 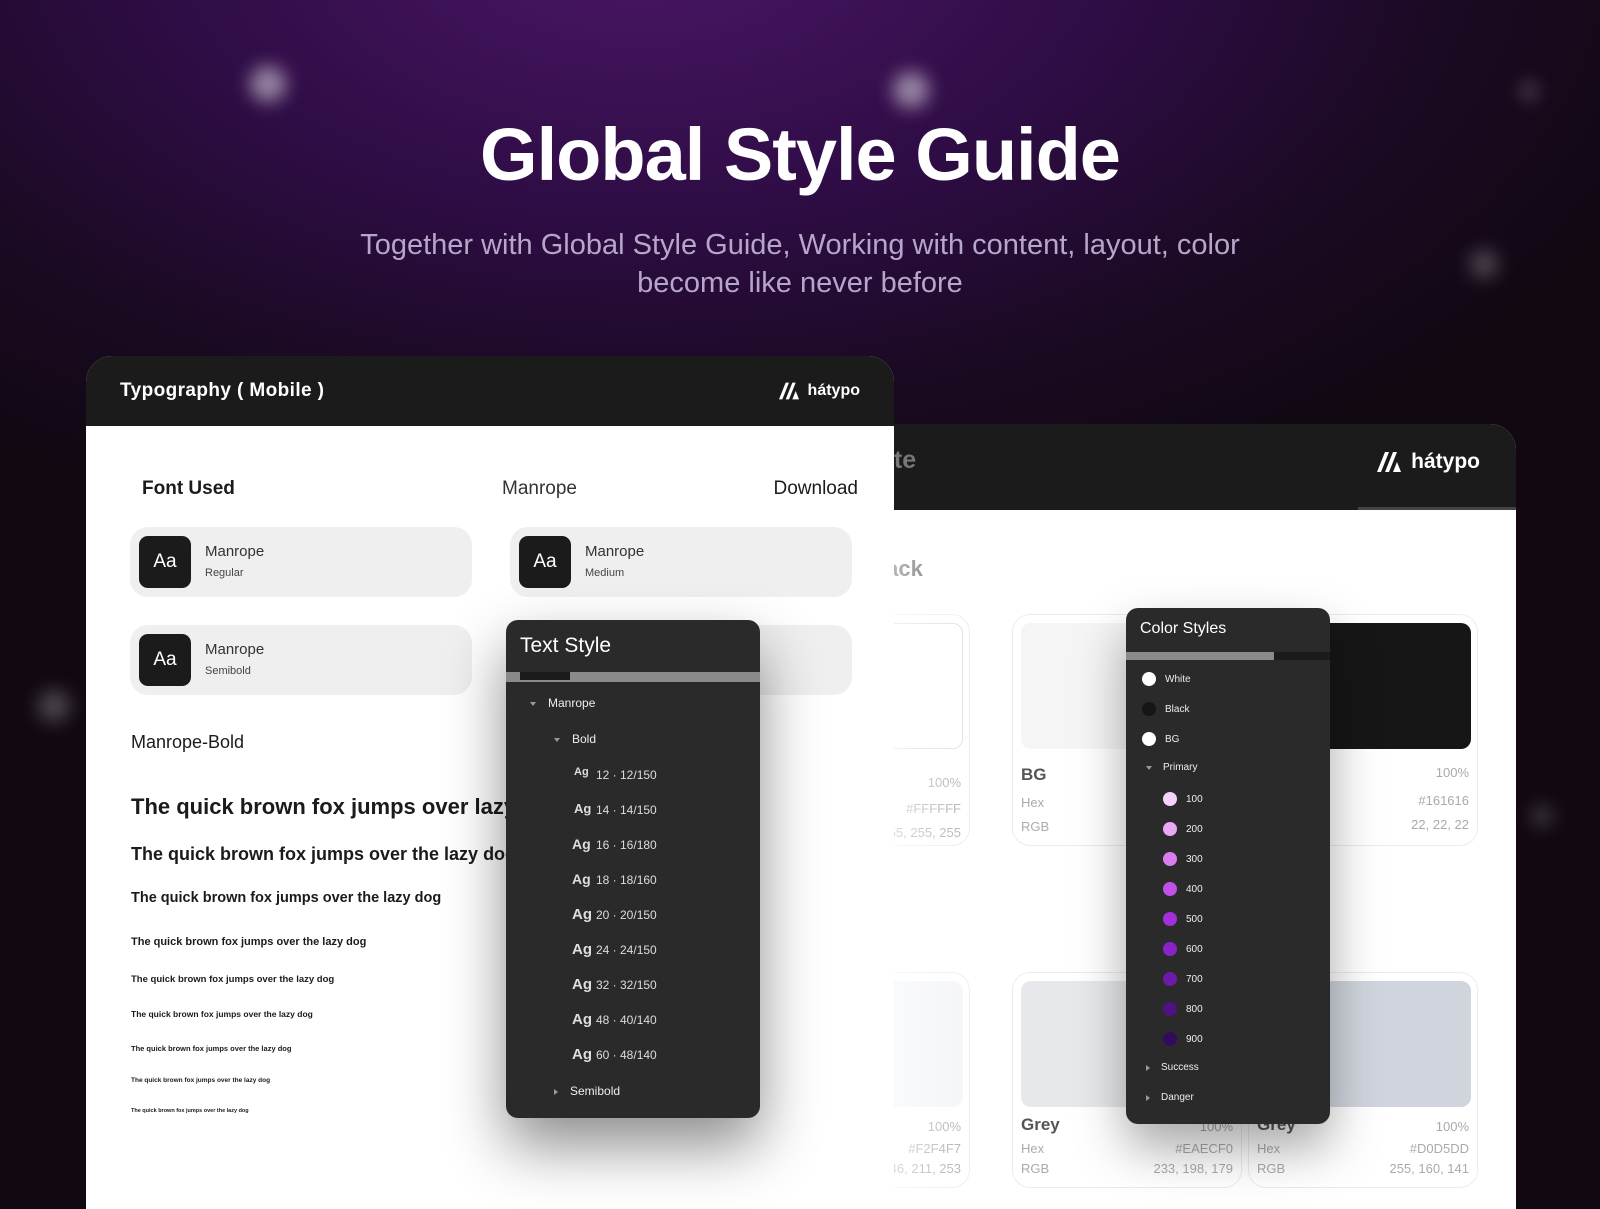 I want to click on color-styles-title: Color Styles, so click(x=1183, y=628).